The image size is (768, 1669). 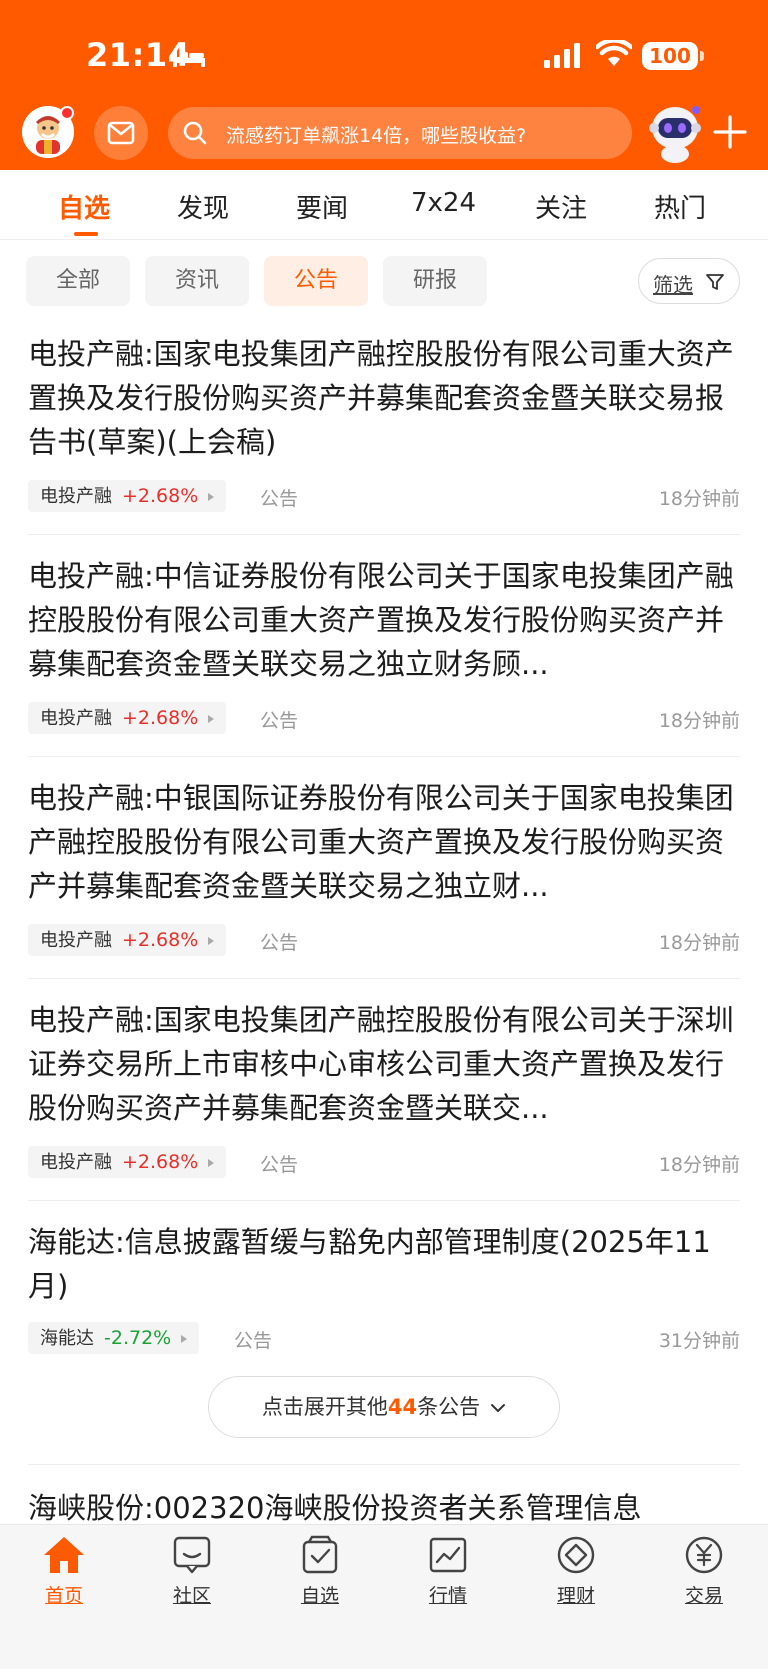 I want to click on message-button, so click(x=121, y=133).